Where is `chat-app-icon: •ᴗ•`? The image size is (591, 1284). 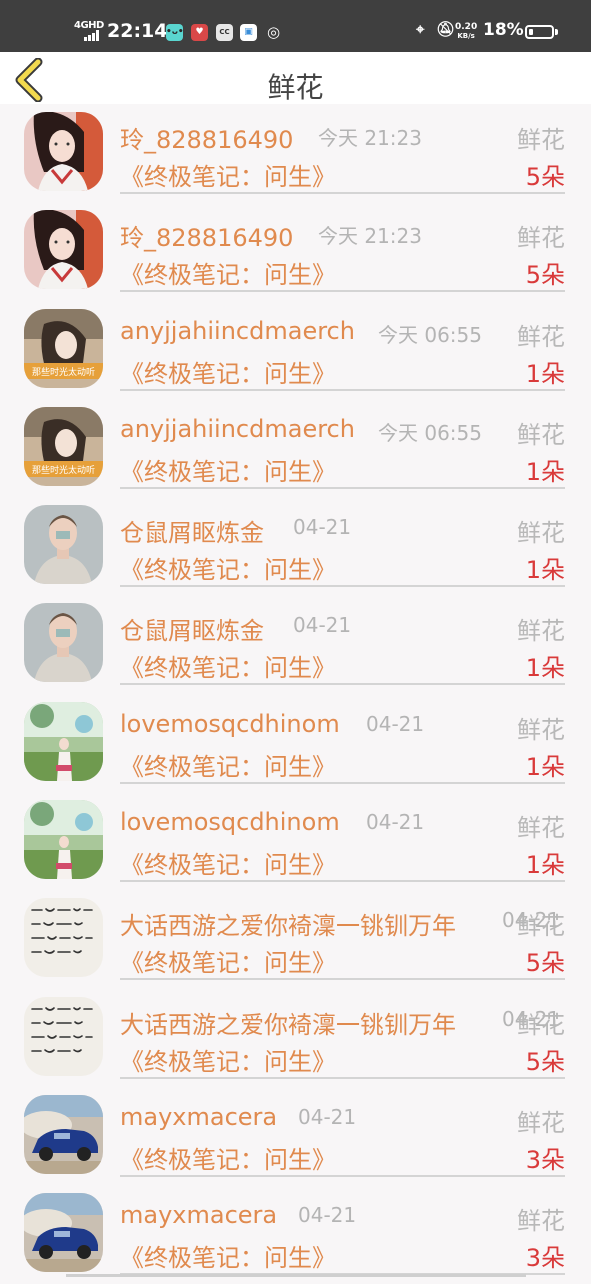 chat-app-icon: •ᴗ• is located at coordinates (175, 32).